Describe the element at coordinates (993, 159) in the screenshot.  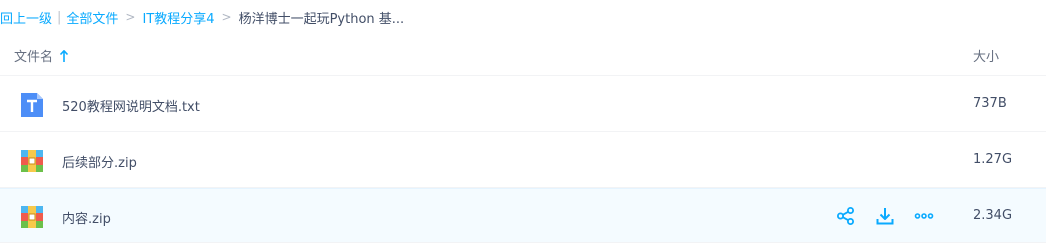
I see `file-size: 1.27G` at that location.